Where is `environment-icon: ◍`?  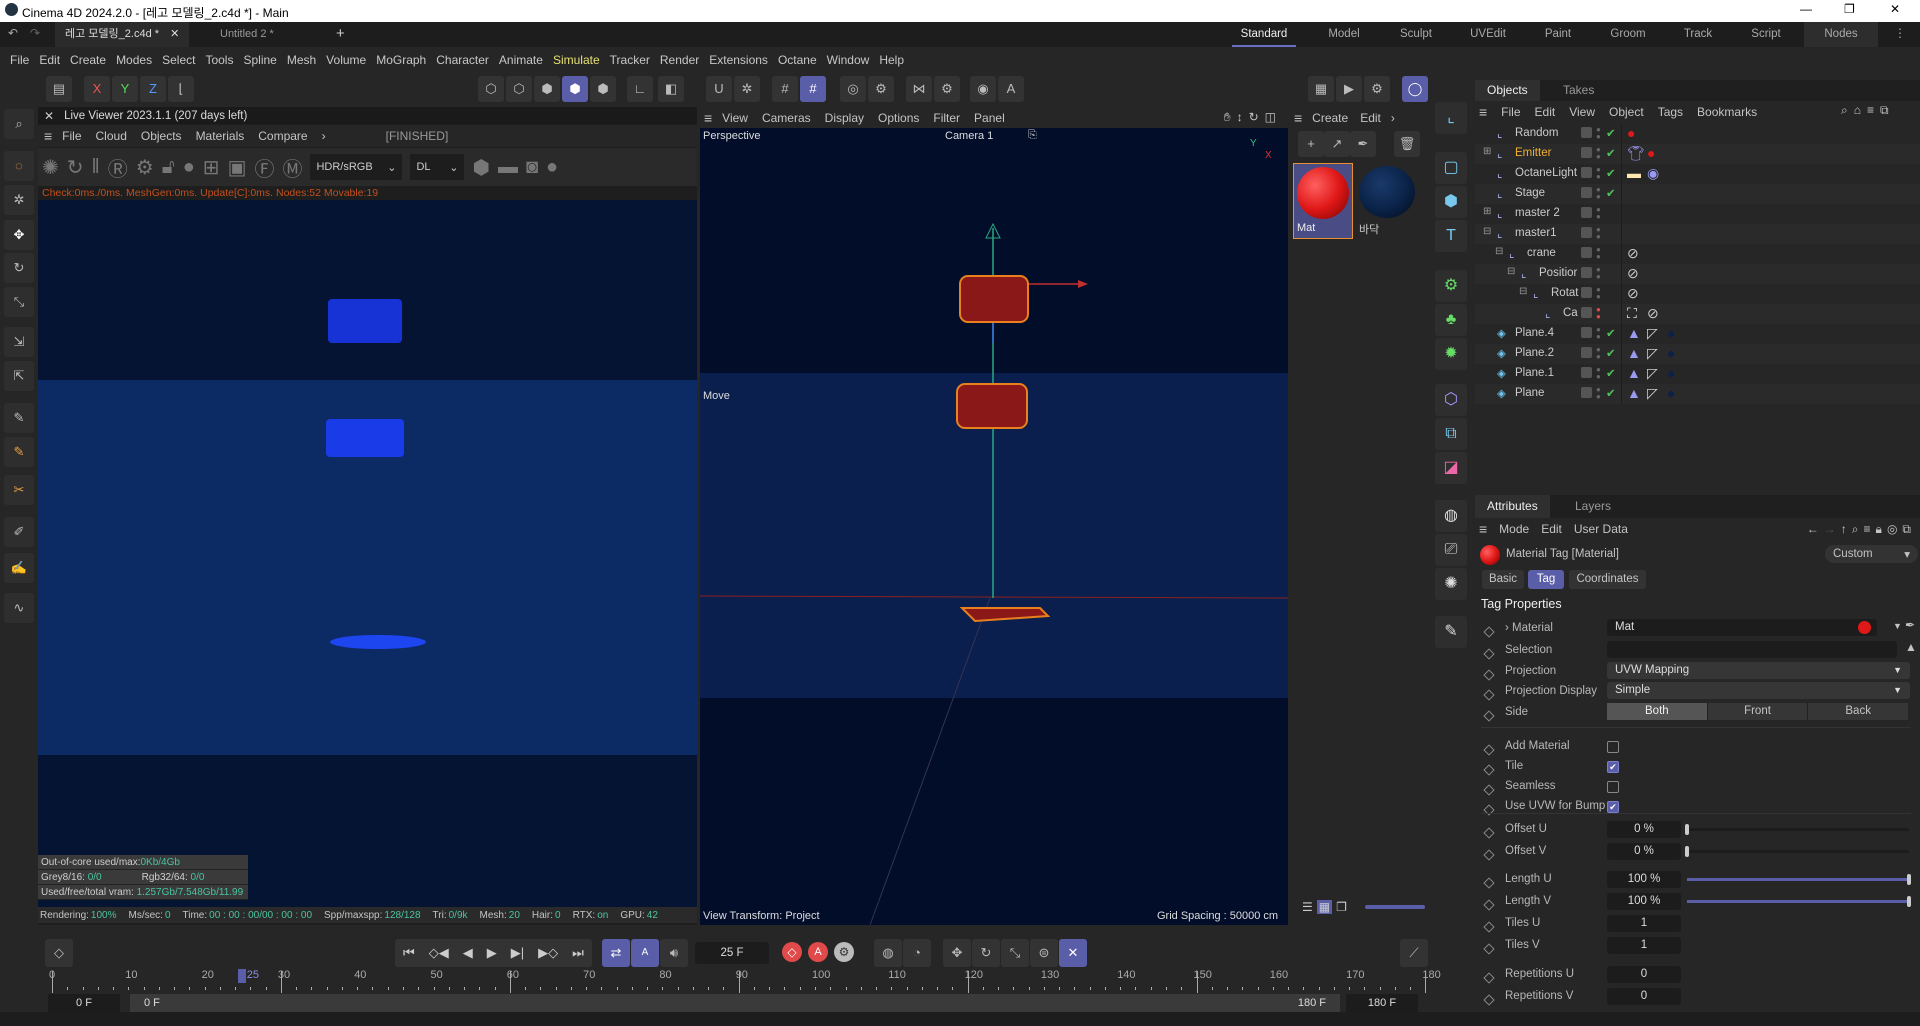 environment-icon: ◍ is located at coordinates (1451, 516).